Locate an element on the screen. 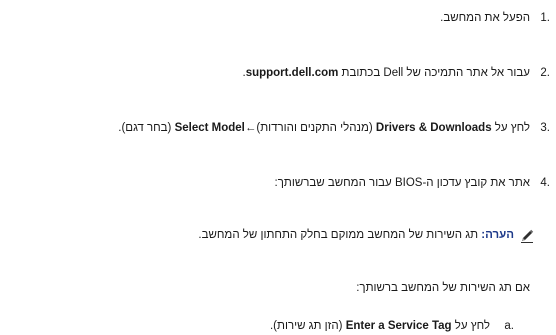  step-1-text: הפעל את המחשב. is located at coordinates (485, 18).